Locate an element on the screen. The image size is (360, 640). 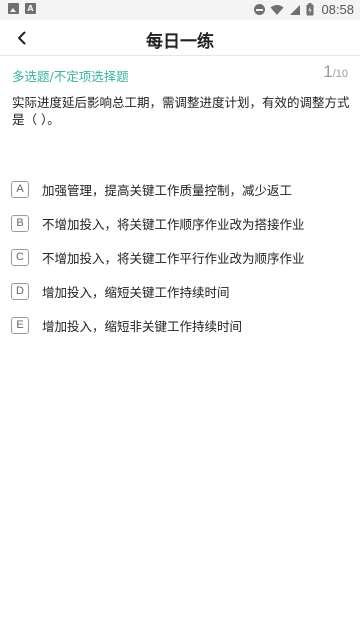
cell-signal-icon is located at coordinates (295, 9).